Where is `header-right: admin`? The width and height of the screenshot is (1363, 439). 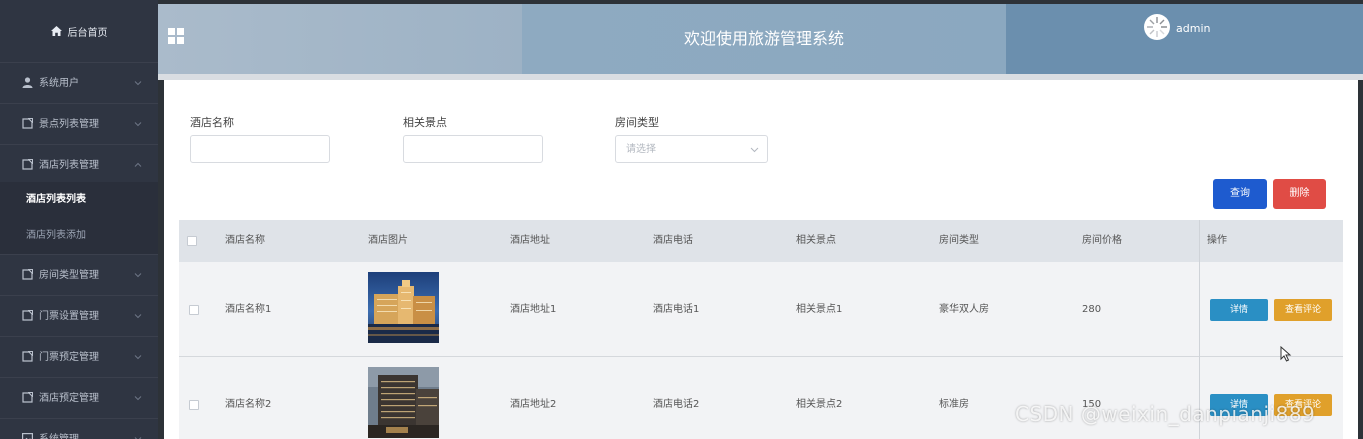 header-right: admin is located at coordinates (1184, 39).